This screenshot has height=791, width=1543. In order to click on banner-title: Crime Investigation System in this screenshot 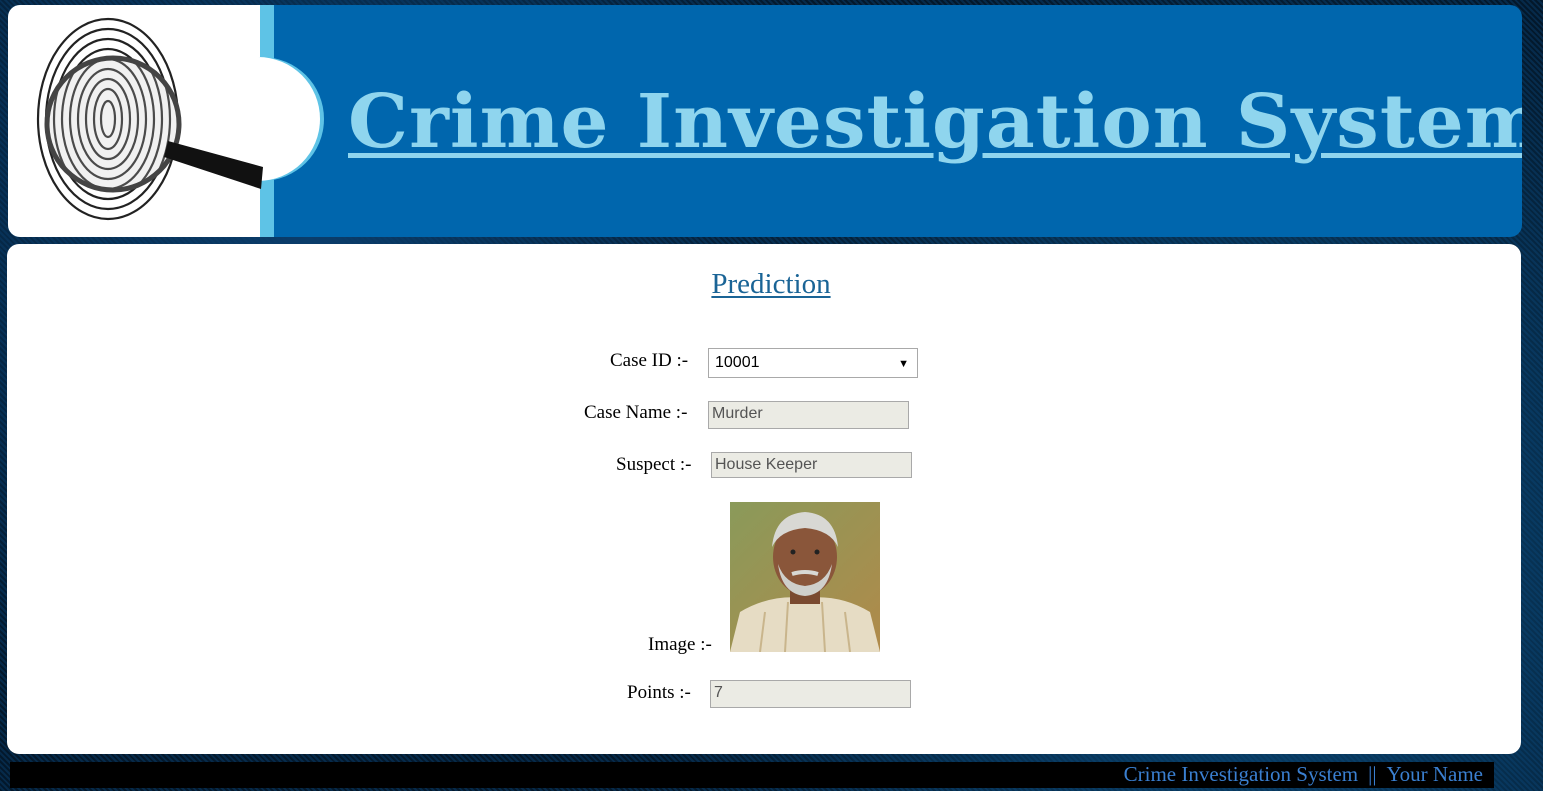, I will do `click(935, 122)`.